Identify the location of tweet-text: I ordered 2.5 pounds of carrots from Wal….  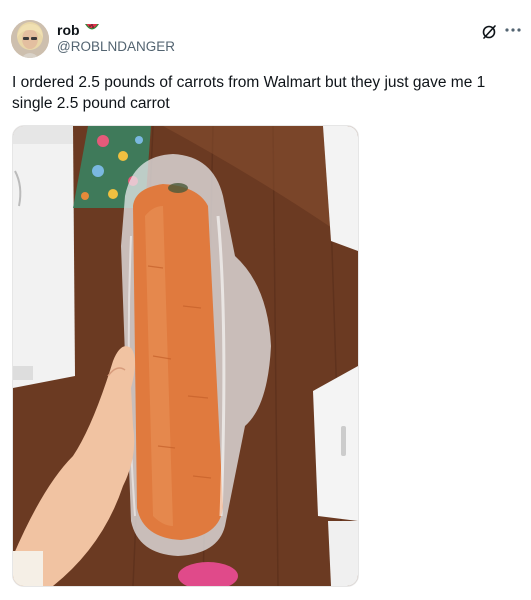
(249, 93).